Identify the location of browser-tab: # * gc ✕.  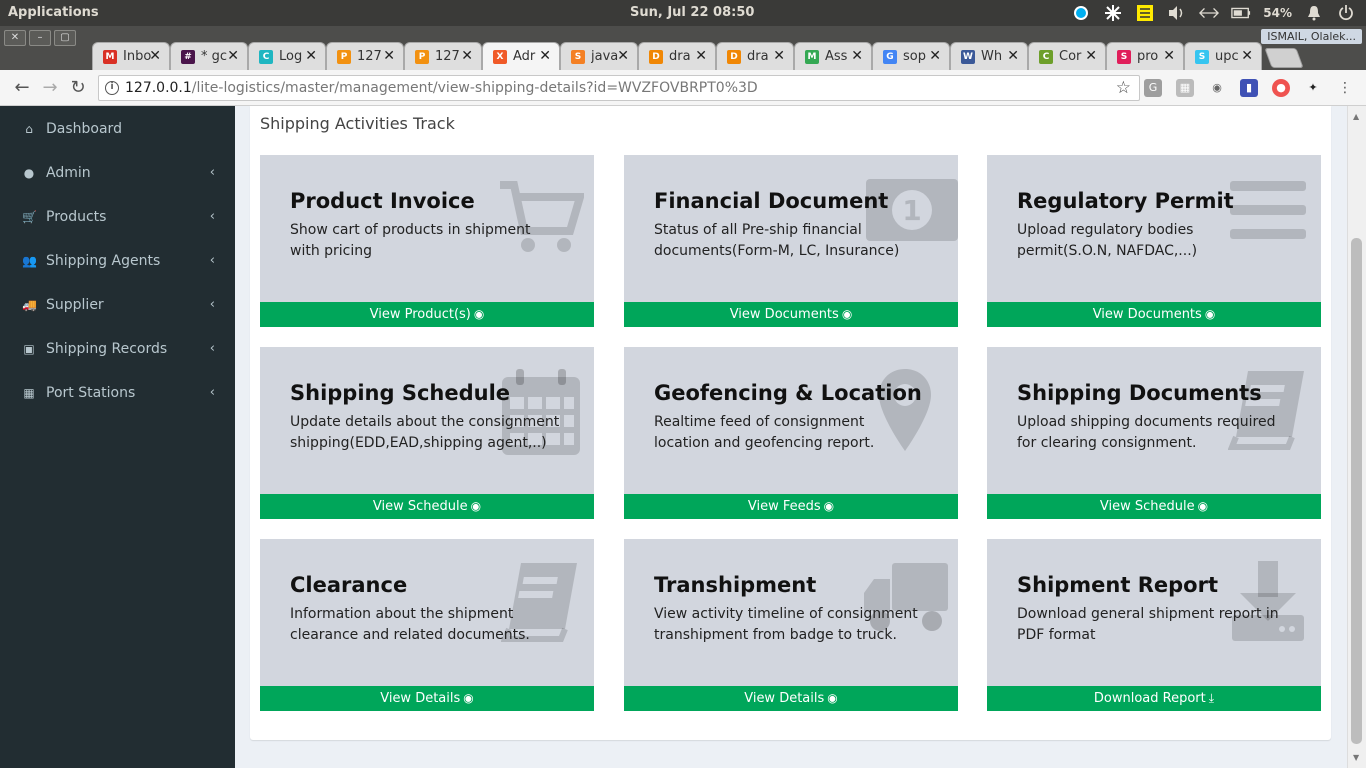
(209, 56).